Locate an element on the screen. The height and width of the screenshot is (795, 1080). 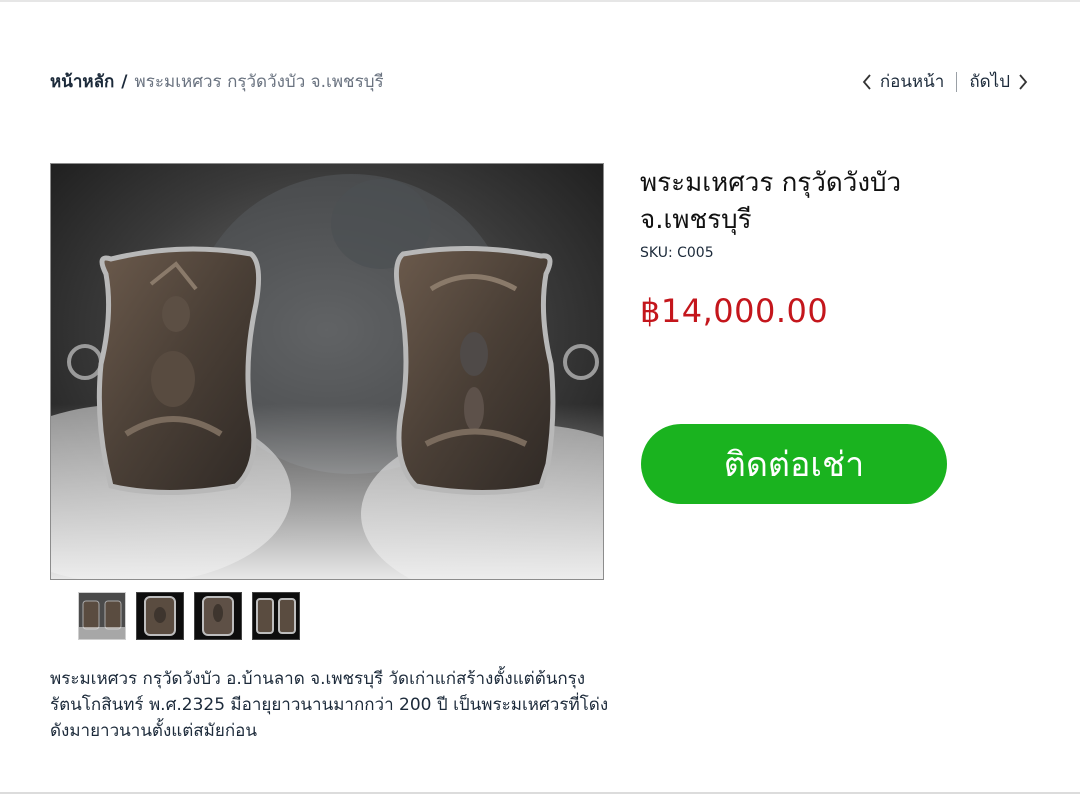
product-title: พระมเหศวร กรุวัดวังบัว จ.เพชรบุรี is located at coordinates (771, 201).